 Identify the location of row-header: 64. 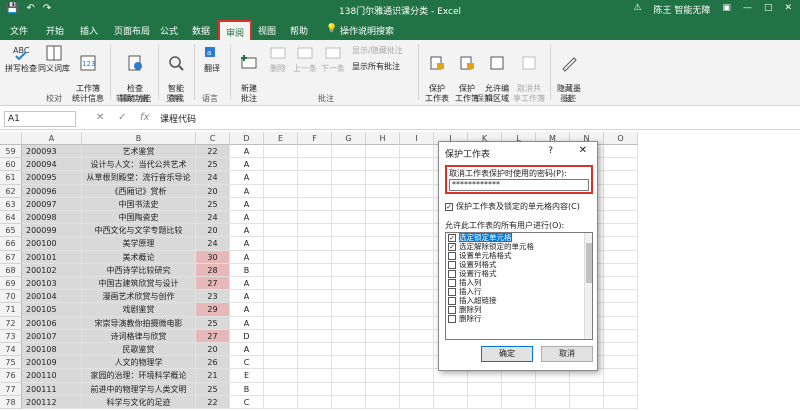
(11, 218).